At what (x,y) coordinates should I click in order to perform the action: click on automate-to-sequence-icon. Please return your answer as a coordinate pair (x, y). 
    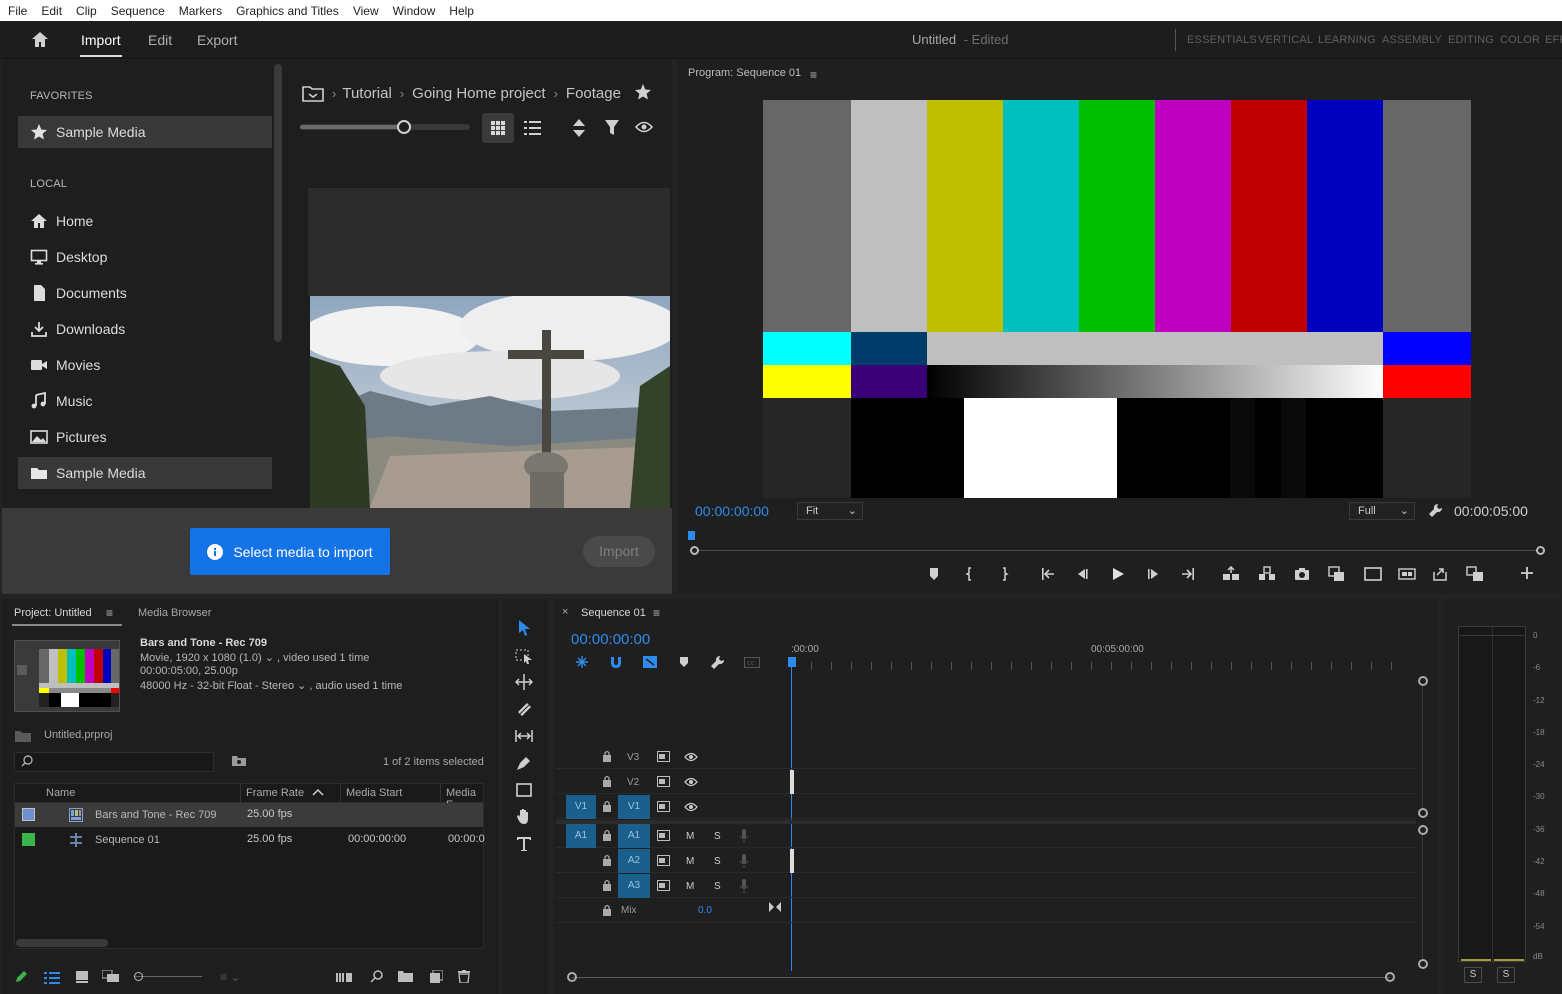
    Looking at the image, I should click on (344, 977).